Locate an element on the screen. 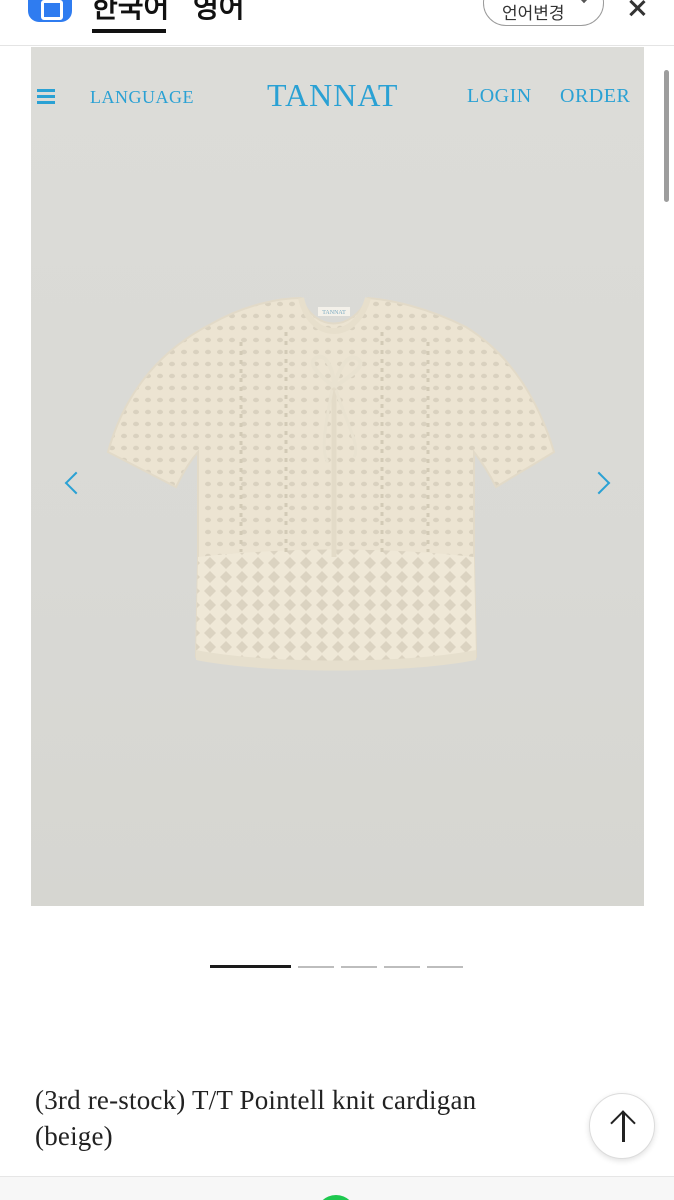 The image size is (674, 1200). site-nav: LANGUAGE TANNAT LOGIN ORDER is located at coordinates (337, 97).